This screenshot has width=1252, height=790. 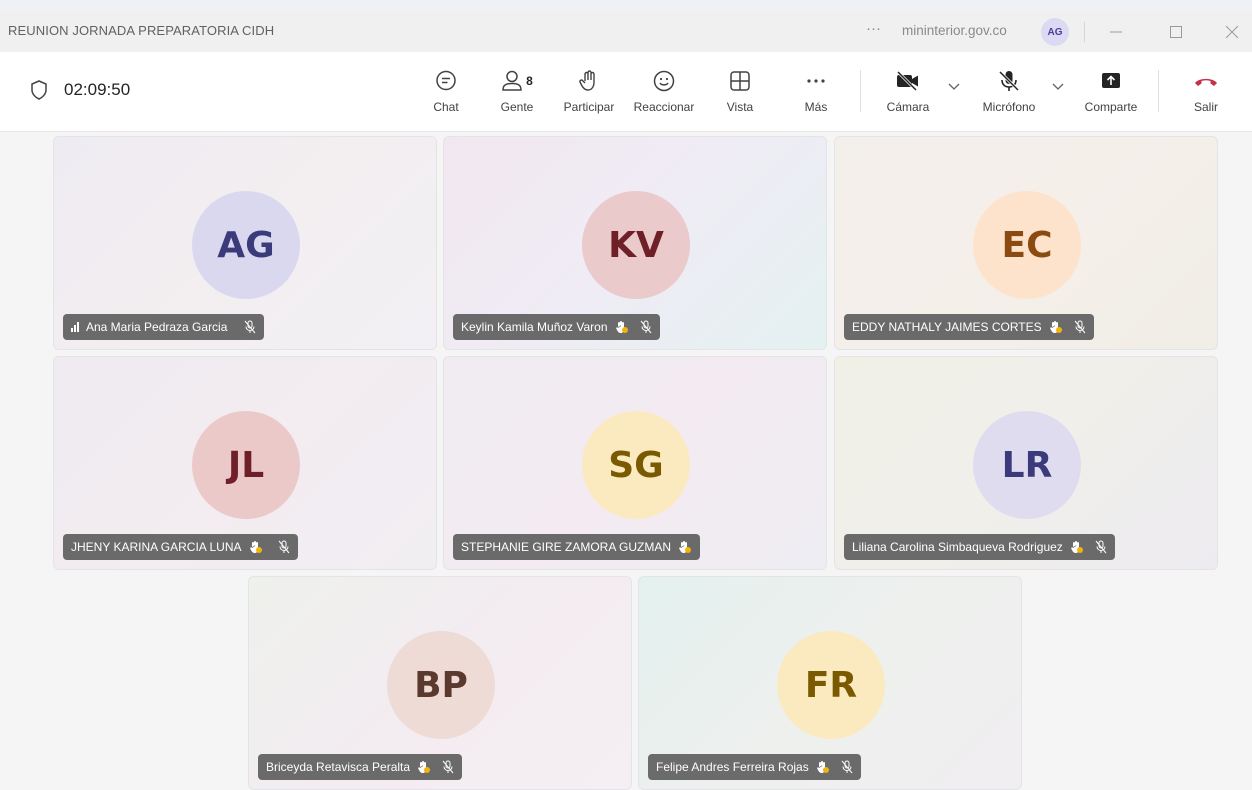 I want to click on grid-view-icon, so click(x=740, y=81).